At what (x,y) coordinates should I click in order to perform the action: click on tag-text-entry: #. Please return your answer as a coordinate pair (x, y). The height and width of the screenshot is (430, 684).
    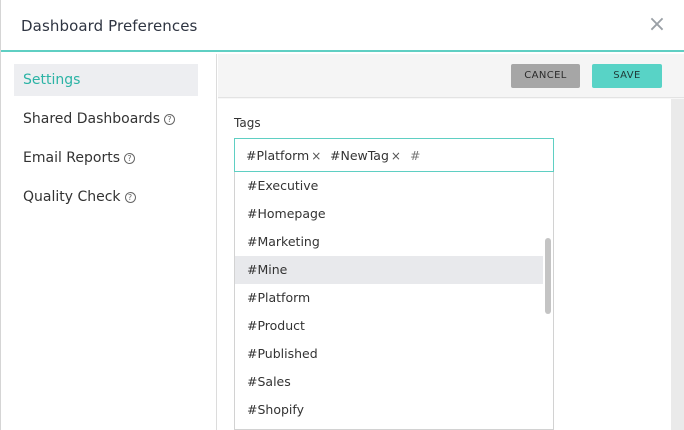
    Looking at the image, I should click on (415, 155).